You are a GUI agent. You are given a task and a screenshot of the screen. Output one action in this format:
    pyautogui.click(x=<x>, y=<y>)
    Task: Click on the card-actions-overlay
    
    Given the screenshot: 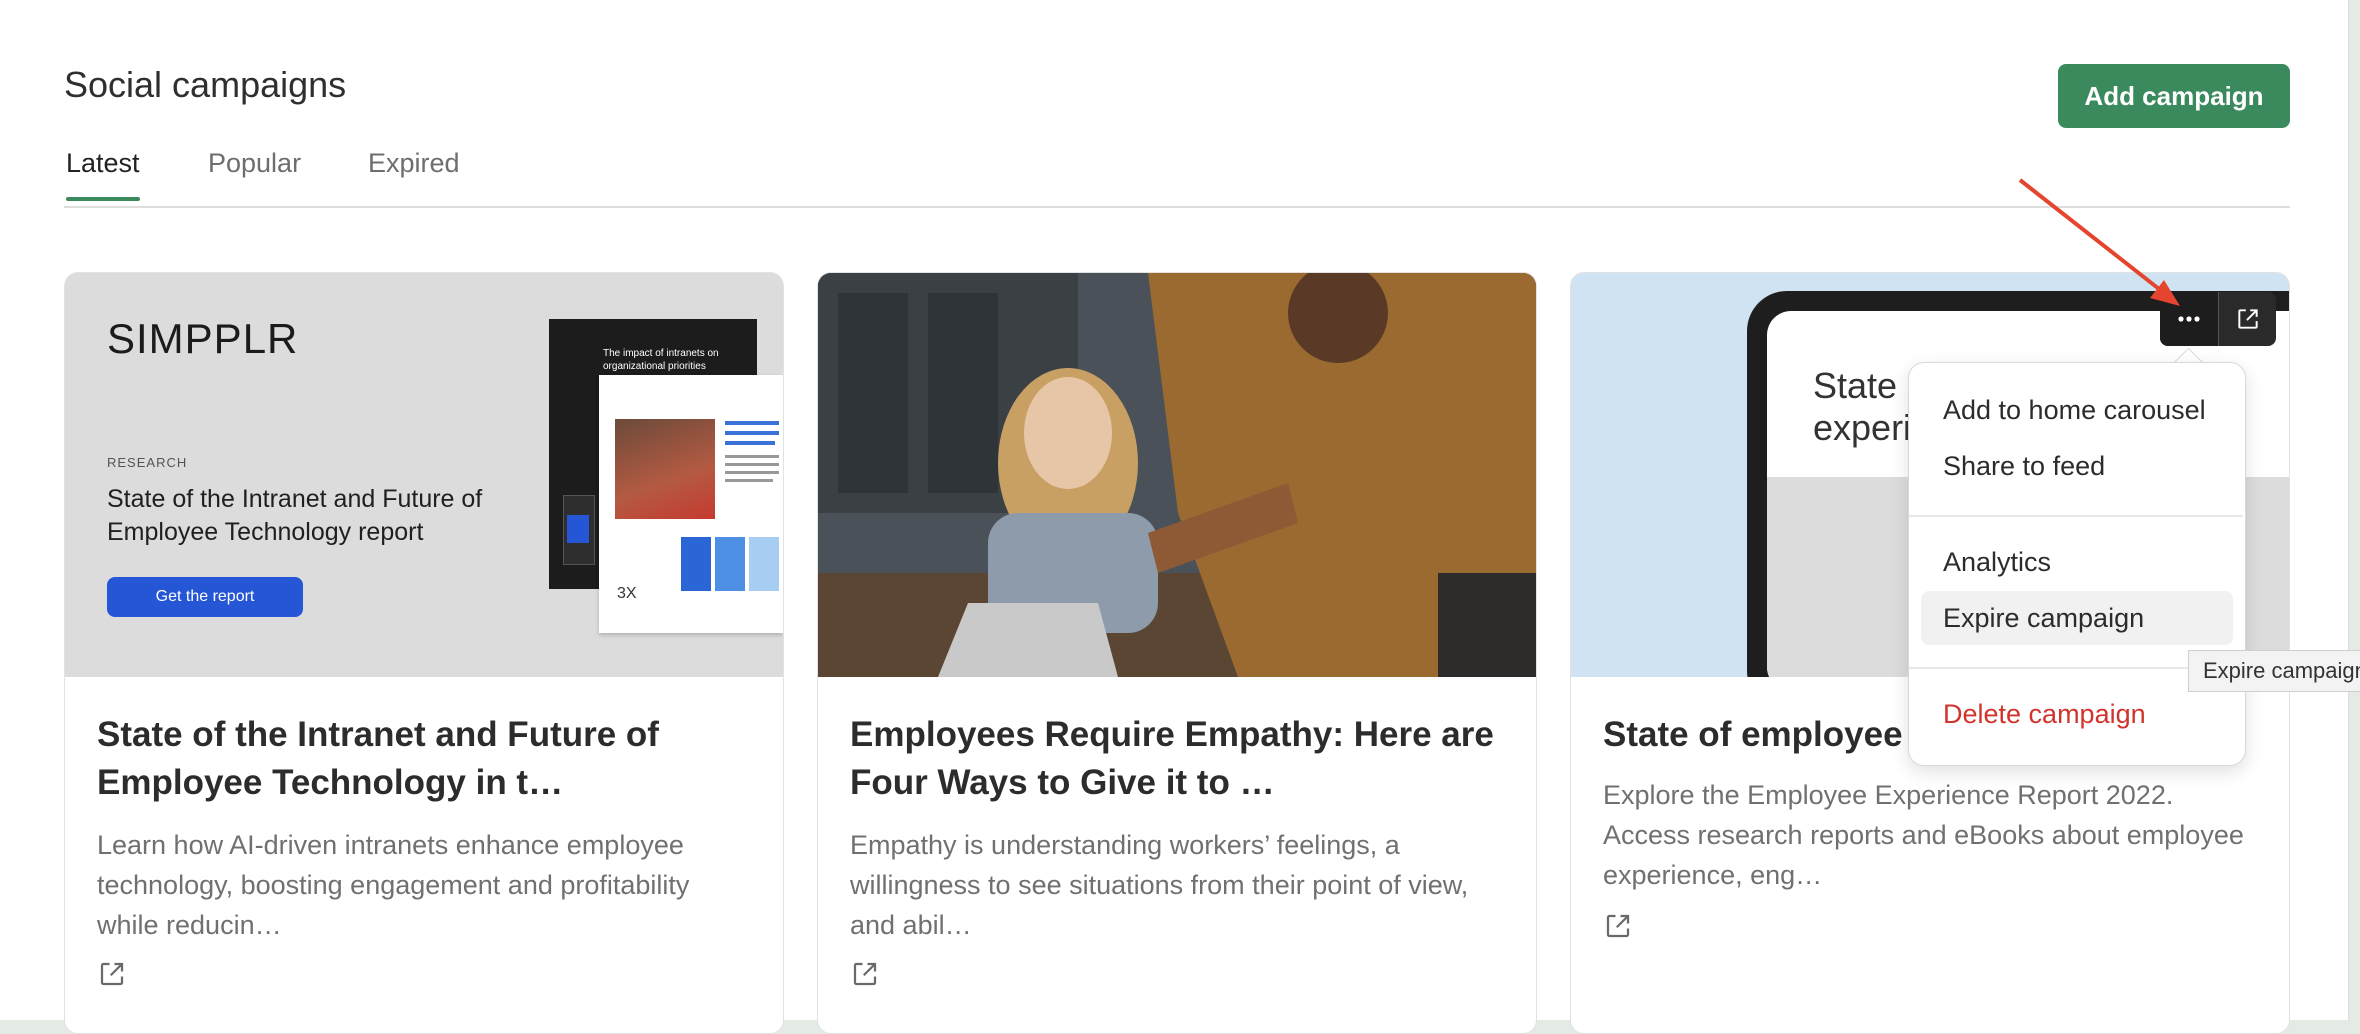 What is the action you would take?
    pyautogui.click(x=2218, y=319)
    